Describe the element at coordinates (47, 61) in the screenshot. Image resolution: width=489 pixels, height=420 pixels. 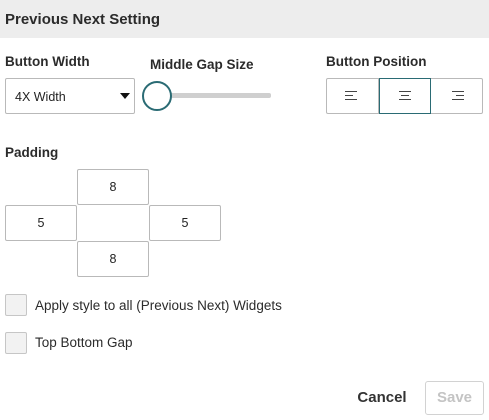
I see `button-width-label: Button Width` at that location.